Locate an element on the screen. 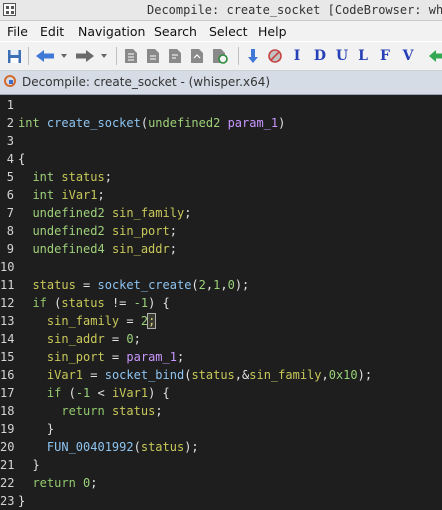 This screenshot has height=510, width=442. code-line: 1 is located at coordinates (221, 105).